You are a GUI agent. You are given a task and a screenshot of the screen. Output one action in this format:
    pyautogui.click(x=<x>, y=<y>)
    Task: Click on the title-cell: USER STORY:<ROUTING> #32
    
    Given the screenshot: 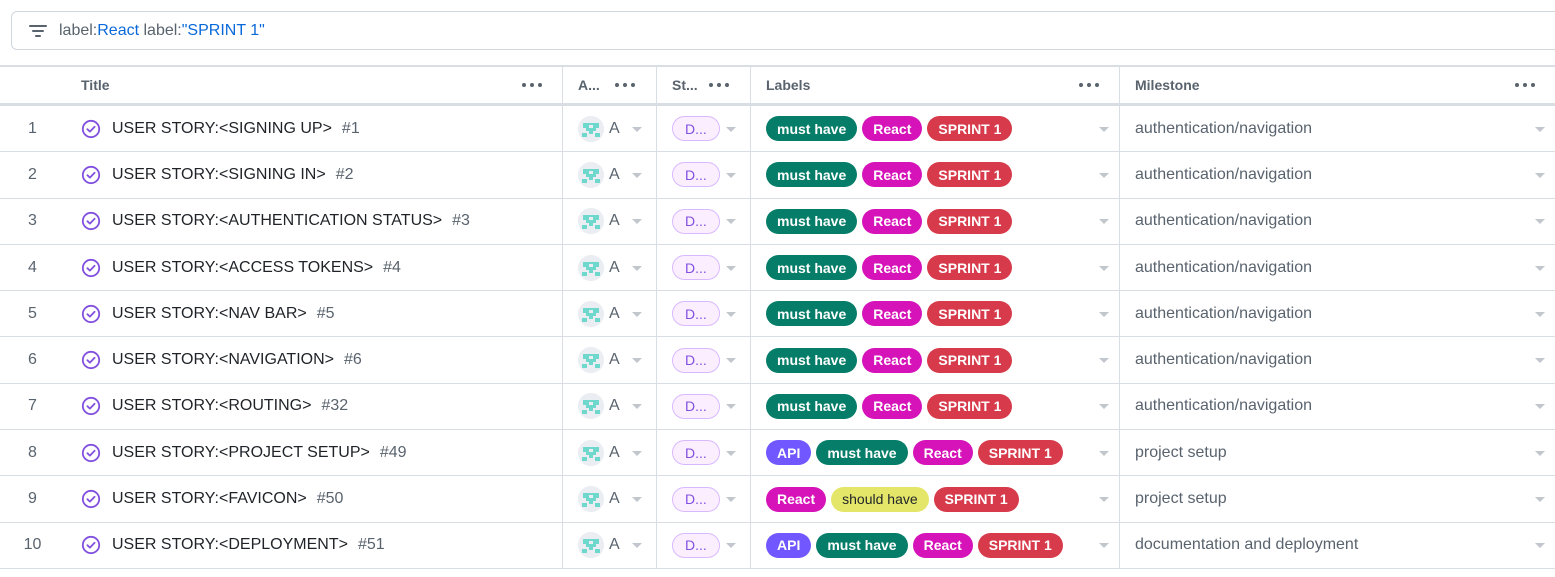 What is the action you would take?
    pyautogui.click(x=314, y=406)
    